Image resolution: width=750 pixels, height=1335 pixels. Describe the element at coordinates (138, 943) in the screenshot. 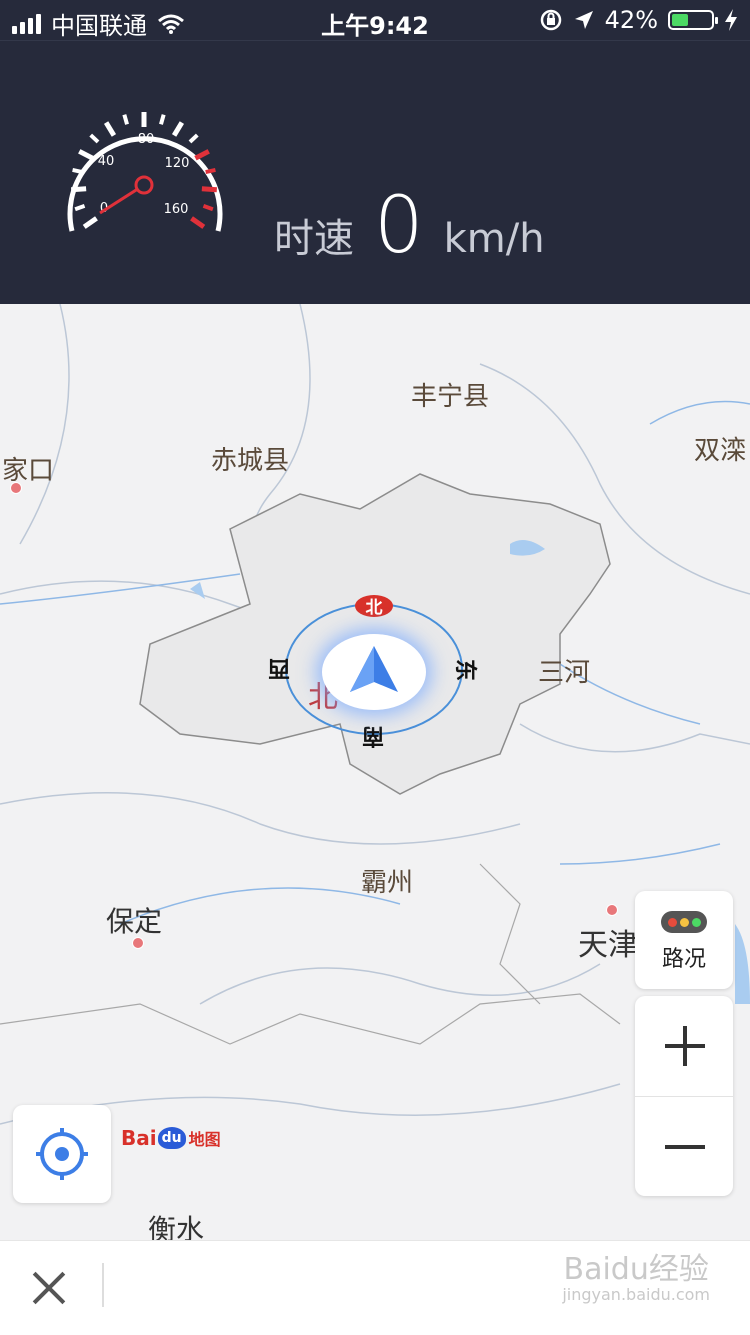

I see `city-dot-baoding` at that location.